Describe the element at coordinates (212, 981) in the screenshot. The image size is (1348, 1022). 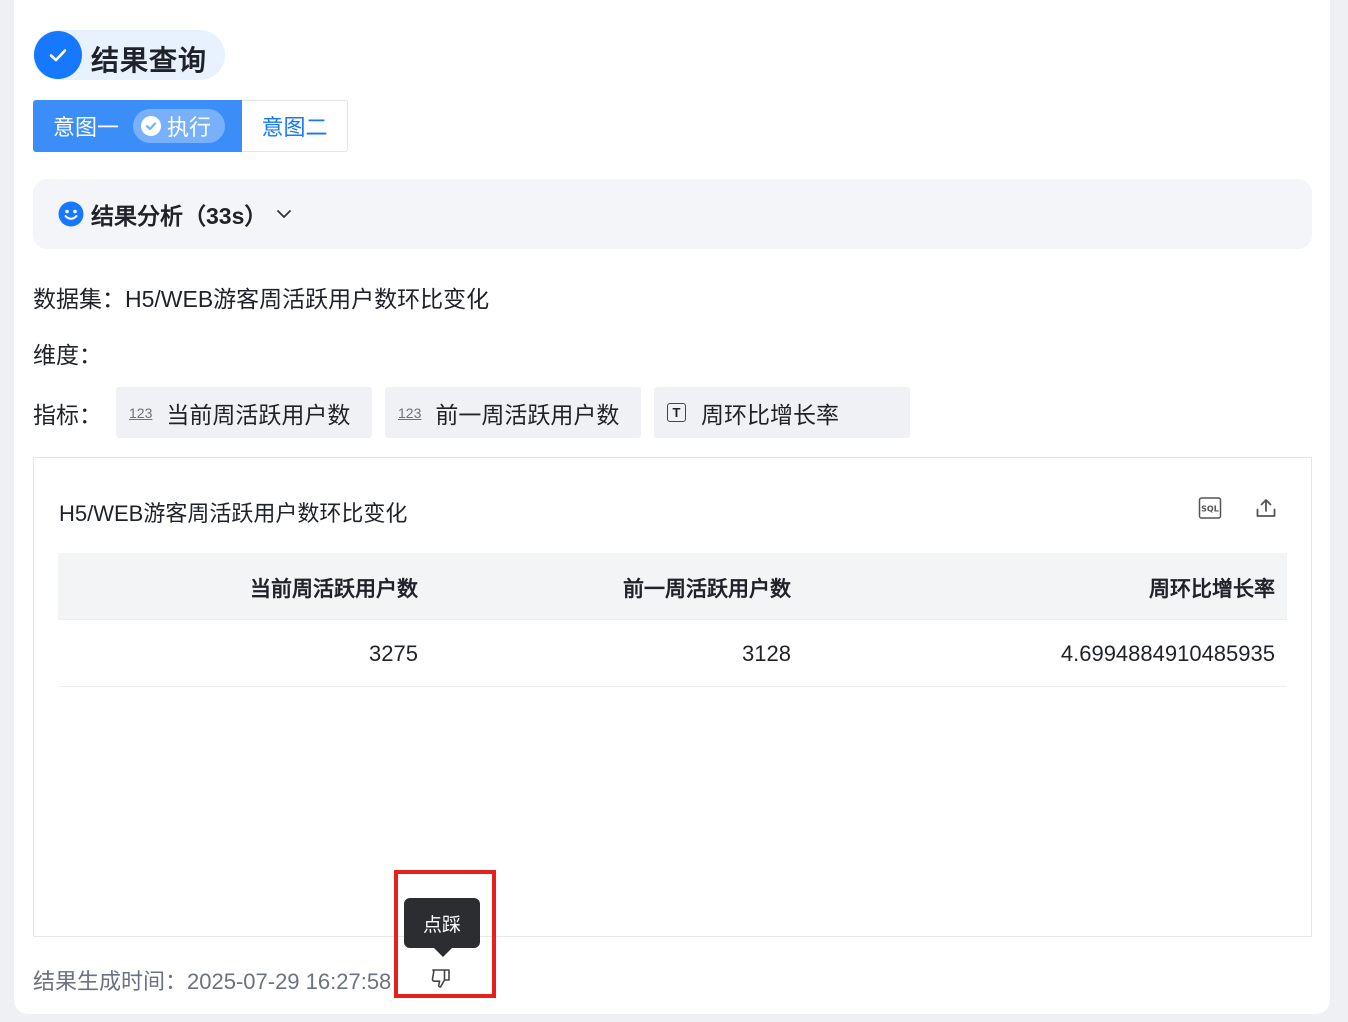
I see `generated-time: 结果生成时间：2025-07-29 16:27:58` at that location.